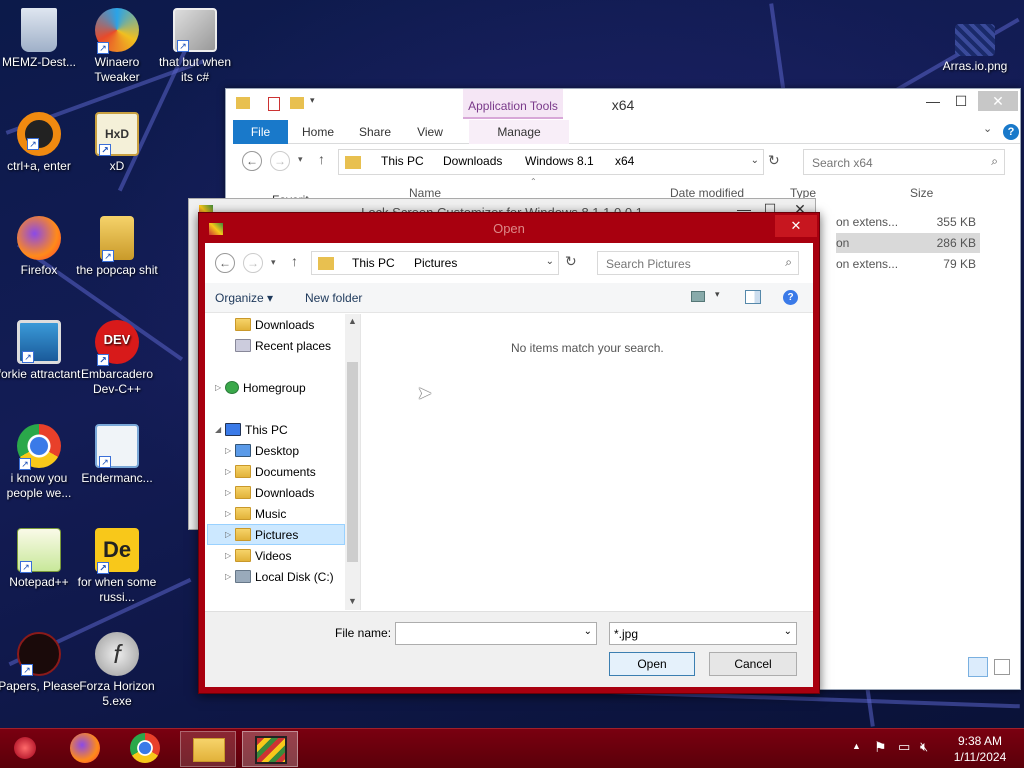  Describe the element at coordinates (333, 298) in the screenshot. I see `new-folder-button: New folder` at that location.